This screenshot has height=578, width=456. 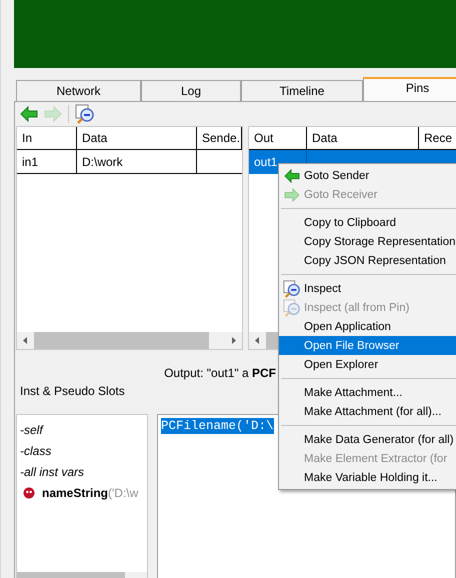 I want to click on table-cell: out1, so click(x=266, y=161).